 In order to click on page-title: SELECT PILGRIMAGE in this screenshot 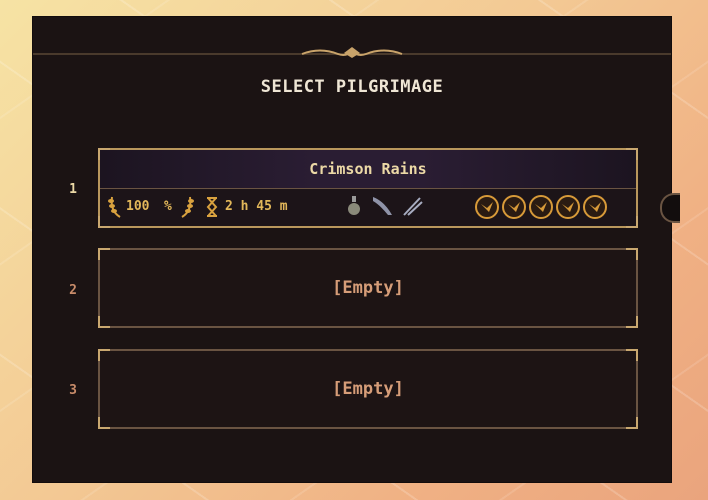, I will do `click(352, 87)`.